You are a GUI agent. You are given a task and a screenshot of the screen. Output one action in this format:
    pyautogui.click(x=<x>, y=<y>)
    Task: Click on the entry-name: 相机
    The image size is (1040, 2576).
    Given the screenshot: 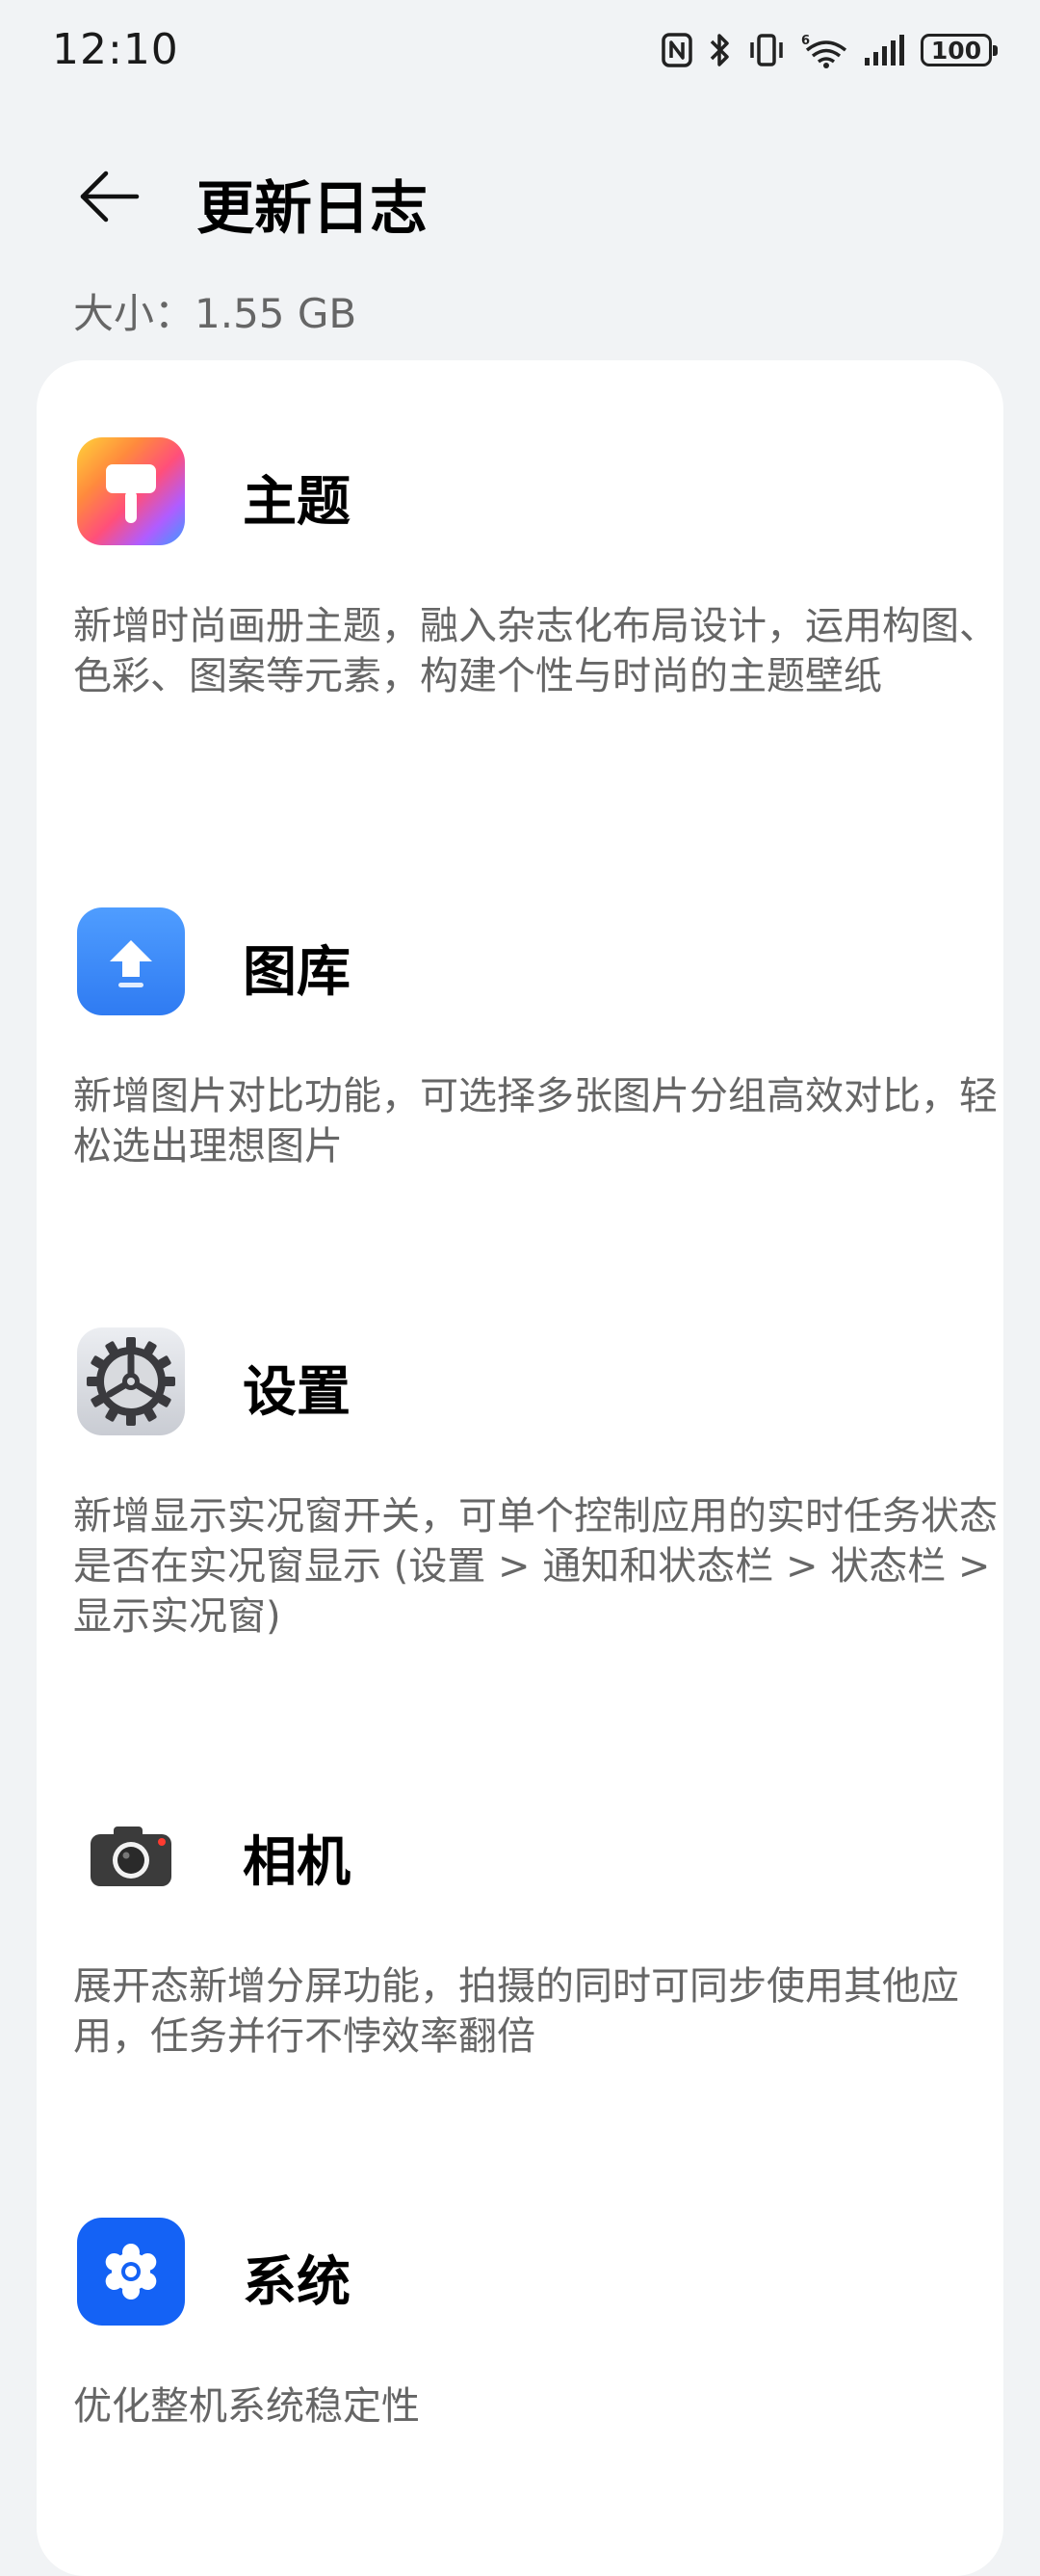 What is the action you would take?
    pyautogui.click(x=297, y=1863)
    